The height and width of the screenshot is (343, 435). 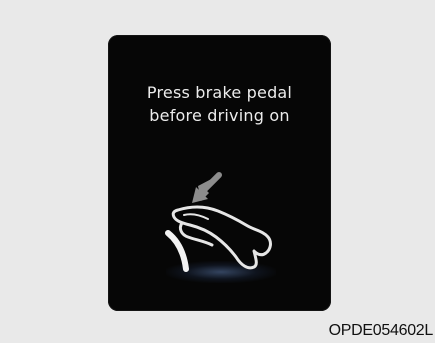 I want to click on brake-pedal-illustration, so click(x=218, y=222).